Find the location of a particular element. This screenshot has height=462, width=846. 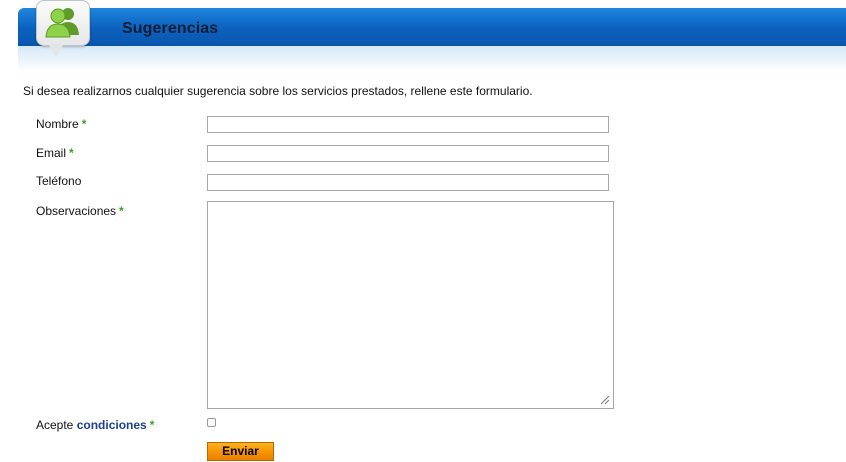

terms-checkbox is located at coordinates (211, 422).